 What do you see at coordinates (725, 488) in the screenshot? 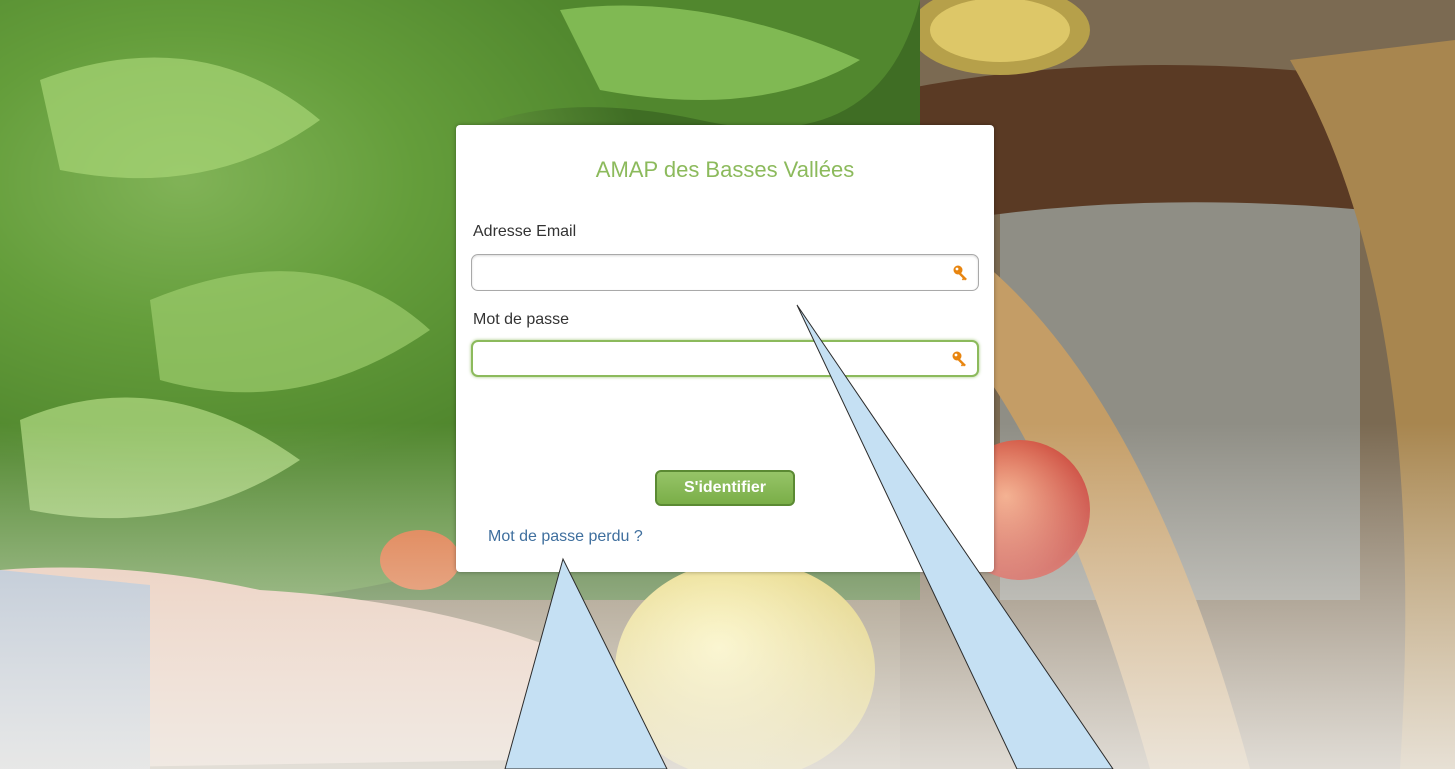
I see `login-button: S'identifier` at bounding box center [725, 488].